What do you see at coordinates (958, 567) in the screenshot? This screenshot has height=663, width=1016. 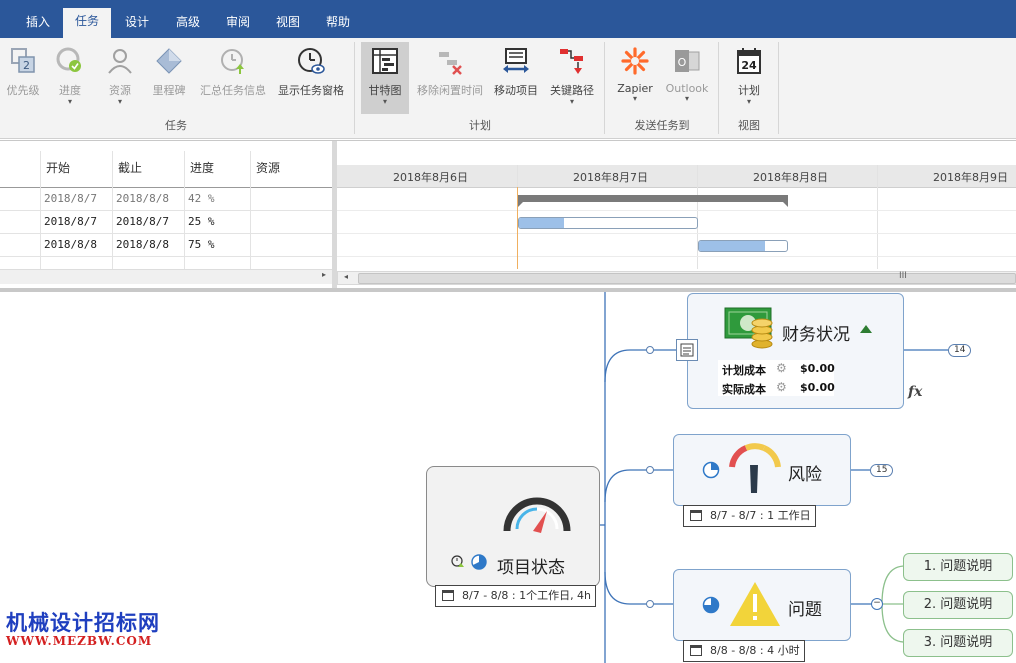 I see `issue-child-node: 1. 问题说明` at bounding box center [958, 567].